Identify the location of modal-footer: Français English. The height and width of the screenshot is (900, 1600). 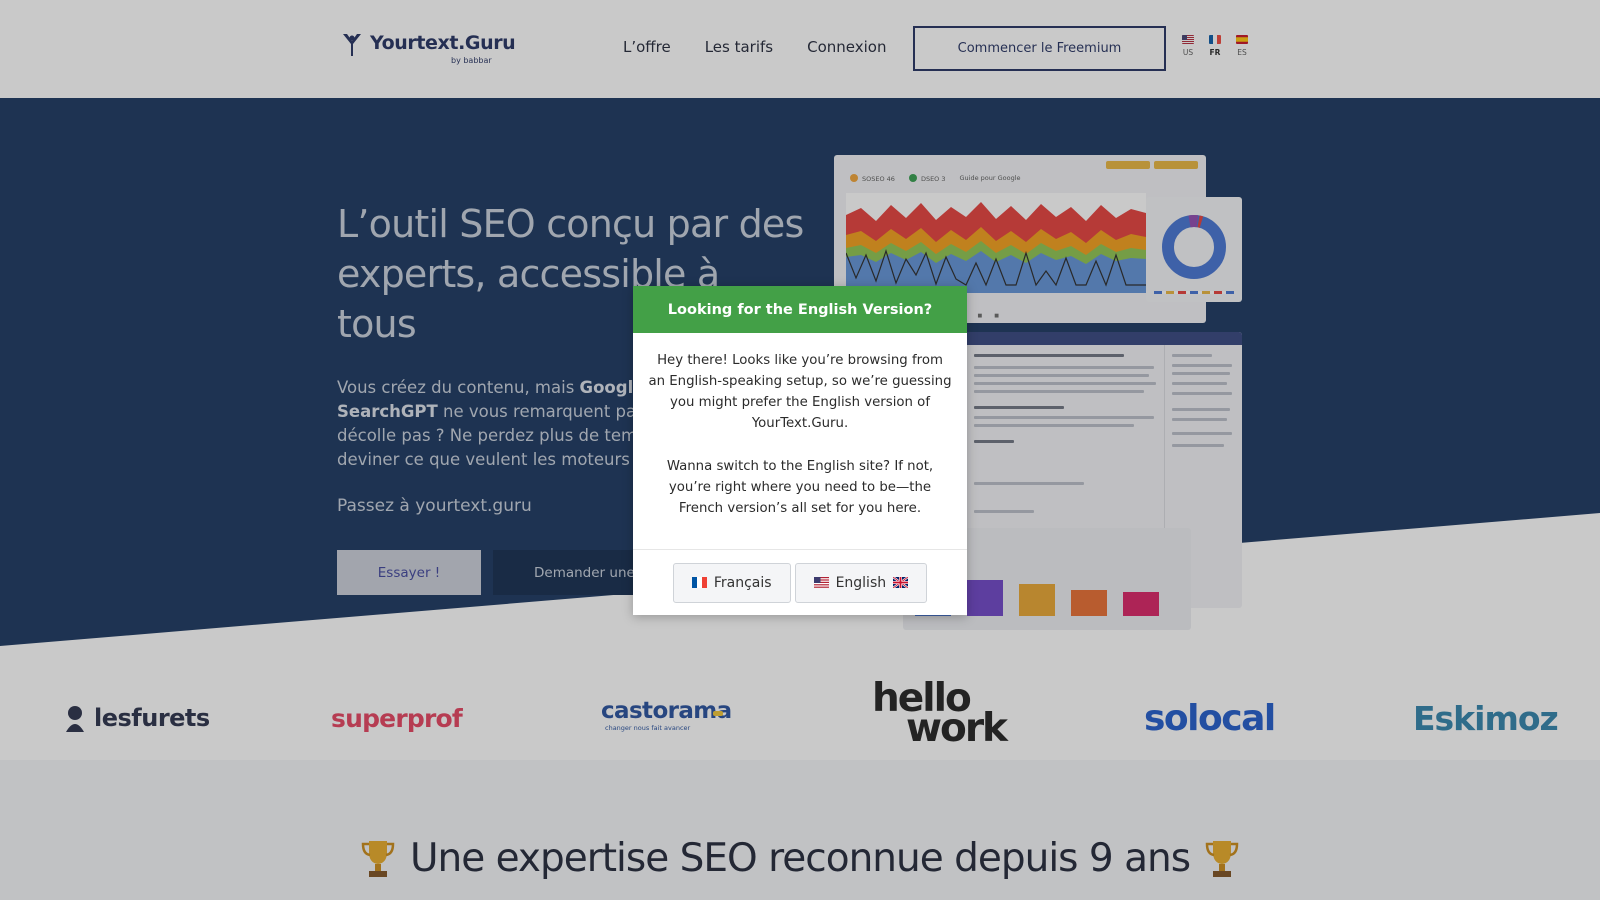
(800, 582).